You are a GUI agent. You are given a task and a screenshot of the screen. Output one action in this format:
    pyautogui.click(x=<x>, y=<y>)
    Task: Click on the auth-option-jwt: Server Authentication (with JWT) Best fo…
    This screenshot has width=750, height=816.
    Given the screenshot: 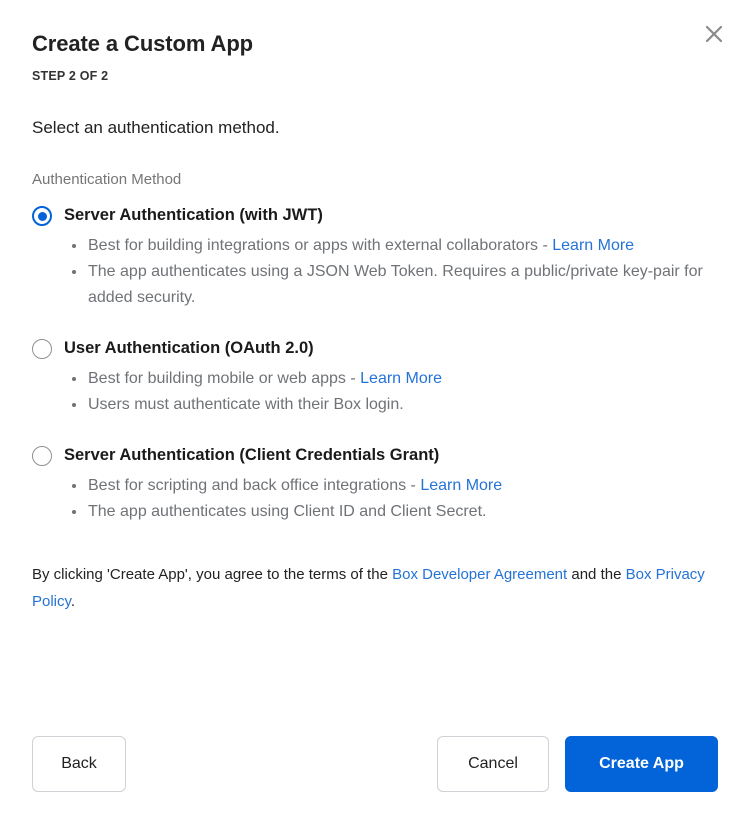 What is the action you would take?
    pyautogui.click(x=375, y=257)
    